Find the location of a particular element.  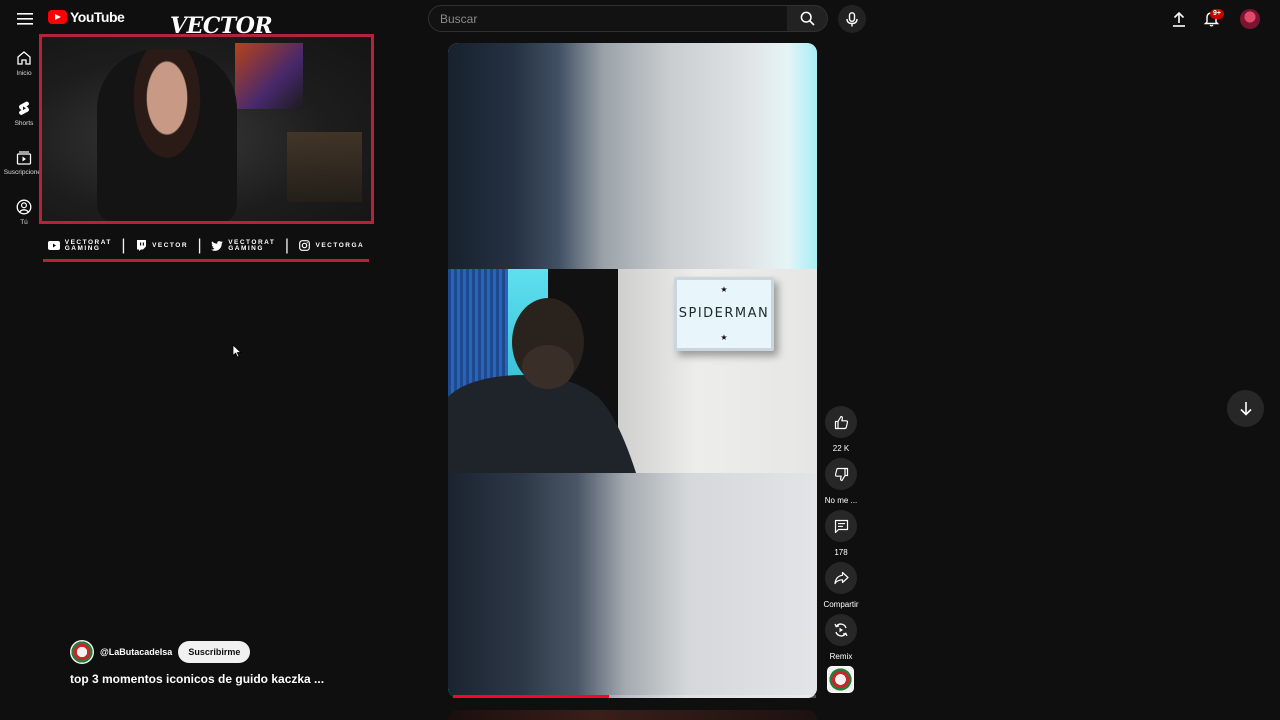

instagram-icon is located at coordinates (305, 245).